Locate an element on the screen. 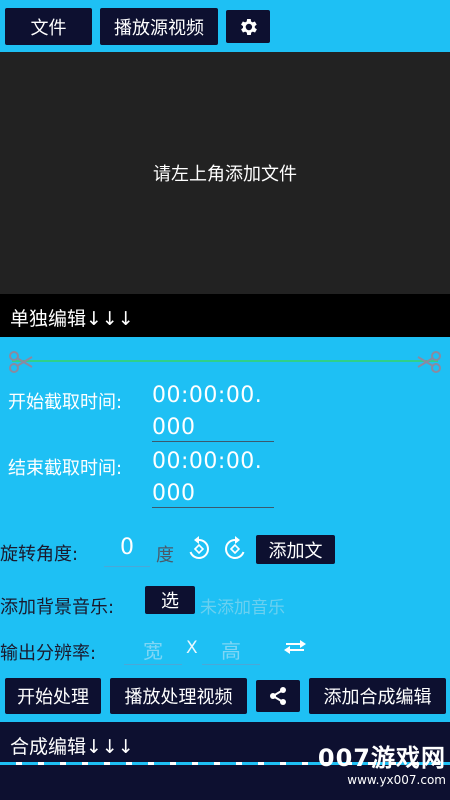  watermark-url: www.yx007.com is located at coordinates (396, 780).